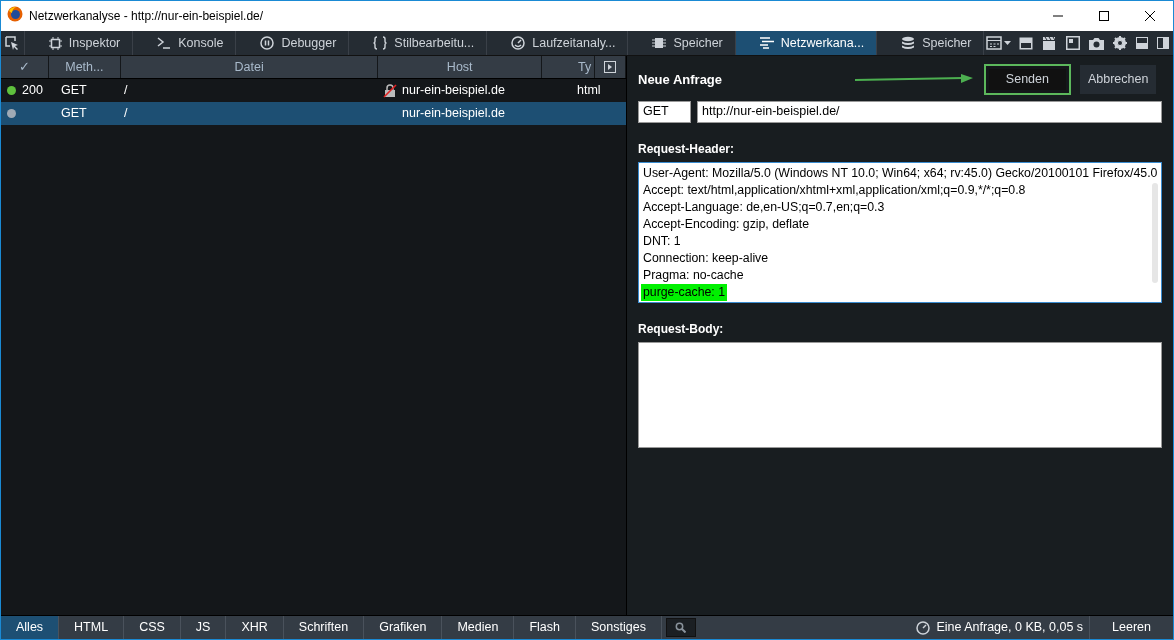  Describe the element at coordinates (1155, 232) in the screenshot. I see `scrollbar` at that location.